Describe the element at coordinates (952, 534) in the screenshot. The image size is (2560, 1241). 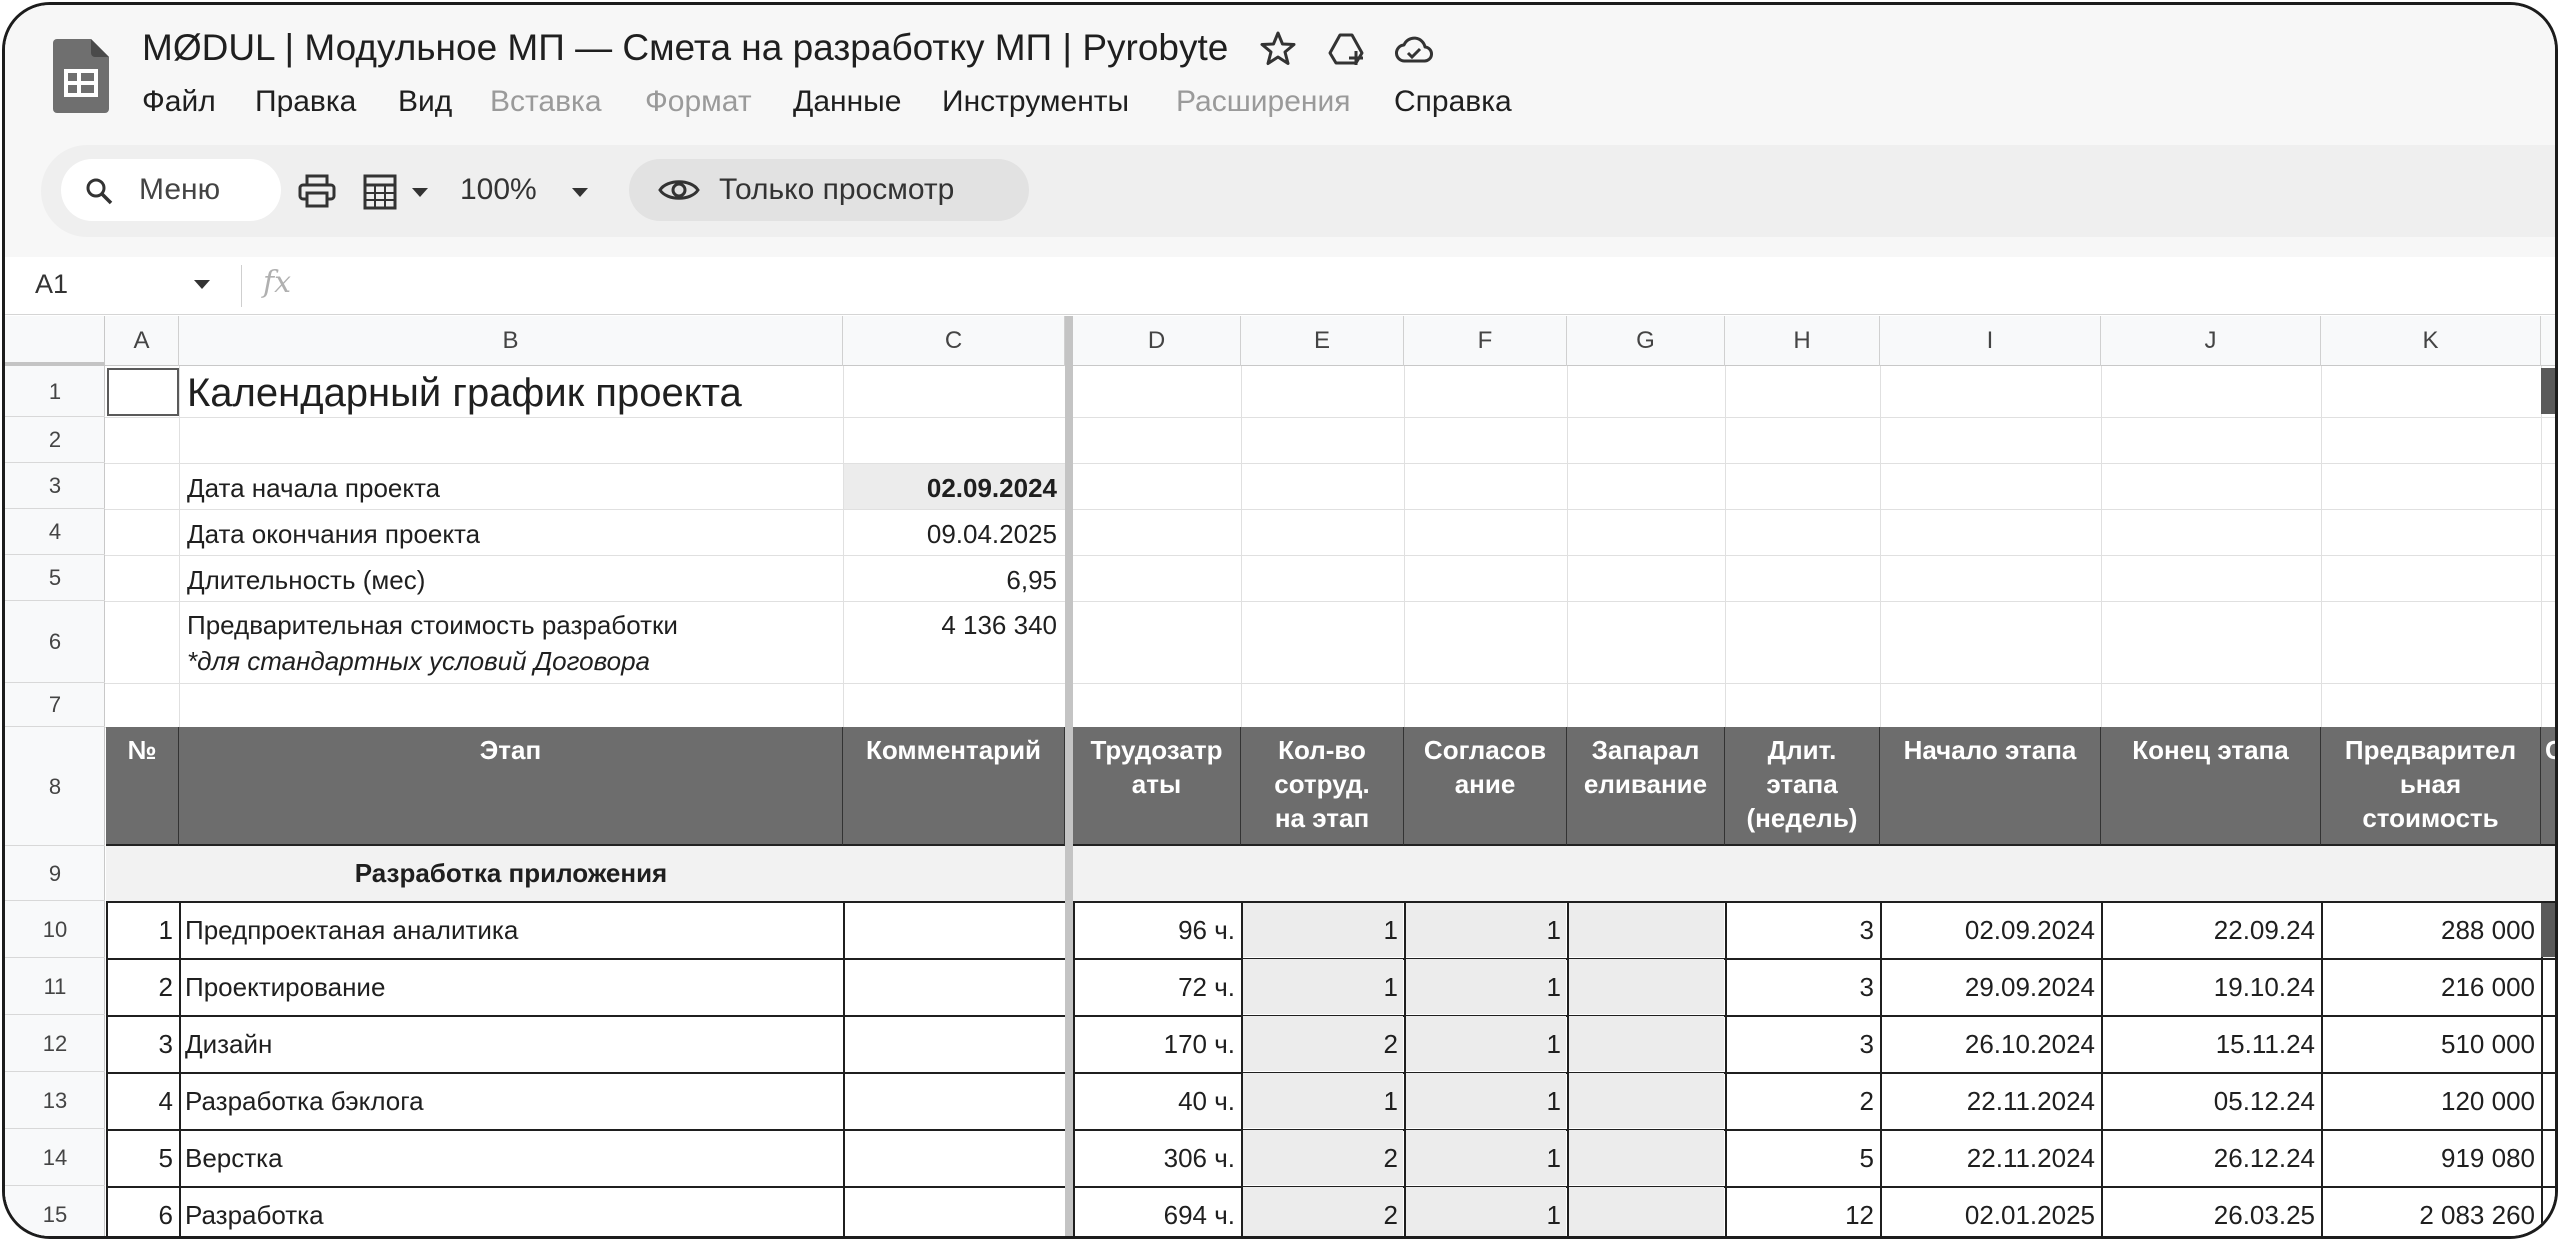
I see `end-date-value: 09.04.2025` at that location.